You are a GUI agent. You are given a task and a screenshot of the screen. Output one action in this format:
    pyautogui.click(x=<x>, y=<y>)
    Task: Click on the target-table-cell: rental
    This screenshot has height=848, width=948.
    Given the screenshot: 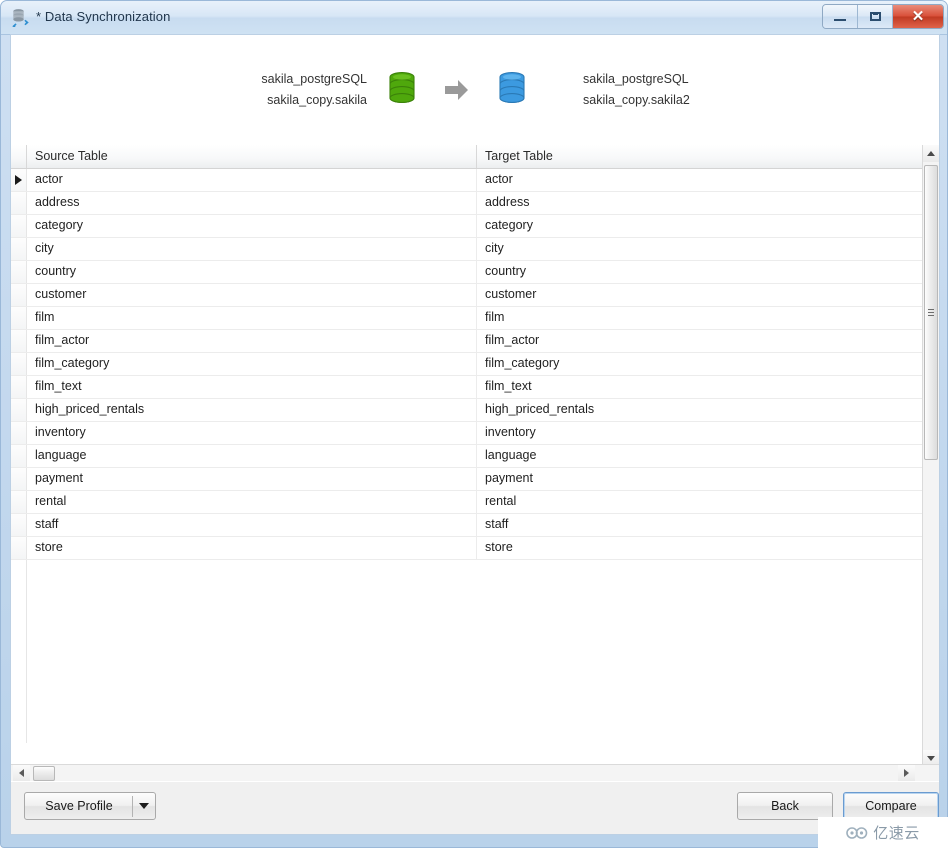 What is the action you would take?
    pyautogui.click(x=699, y=502)
    